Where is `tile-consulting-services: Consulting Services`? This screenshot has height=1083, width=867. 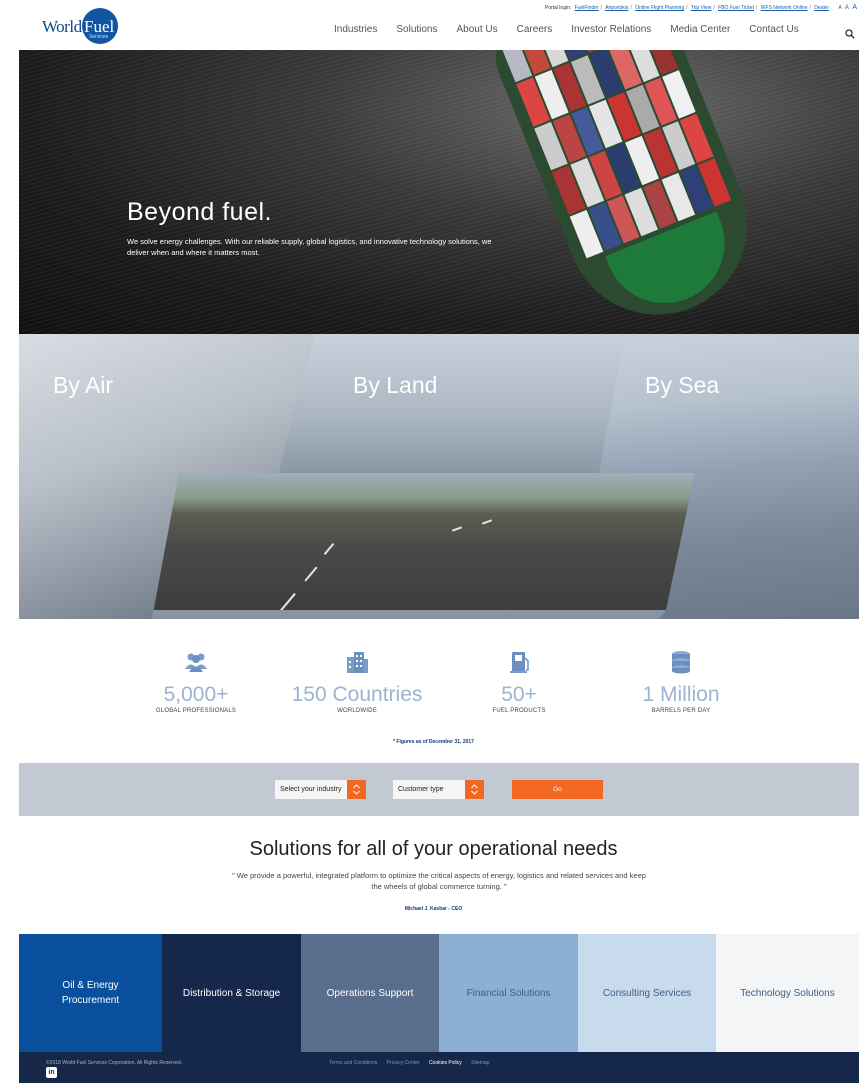
tile-consulting-services: Consulting Services is located at coordinates (647, 993).